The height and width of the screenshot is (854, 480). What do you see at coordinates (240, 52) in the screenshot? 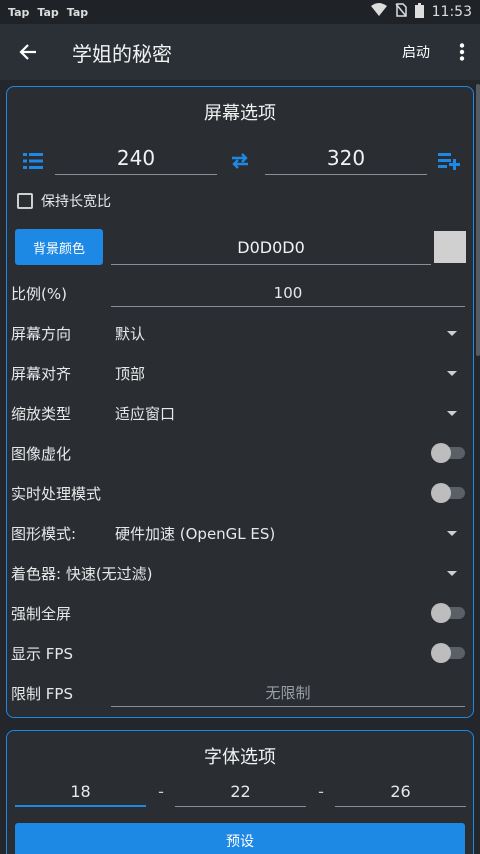
I see `app-bar: 学姐的秘密 启动` at bounding box center [240, 52].